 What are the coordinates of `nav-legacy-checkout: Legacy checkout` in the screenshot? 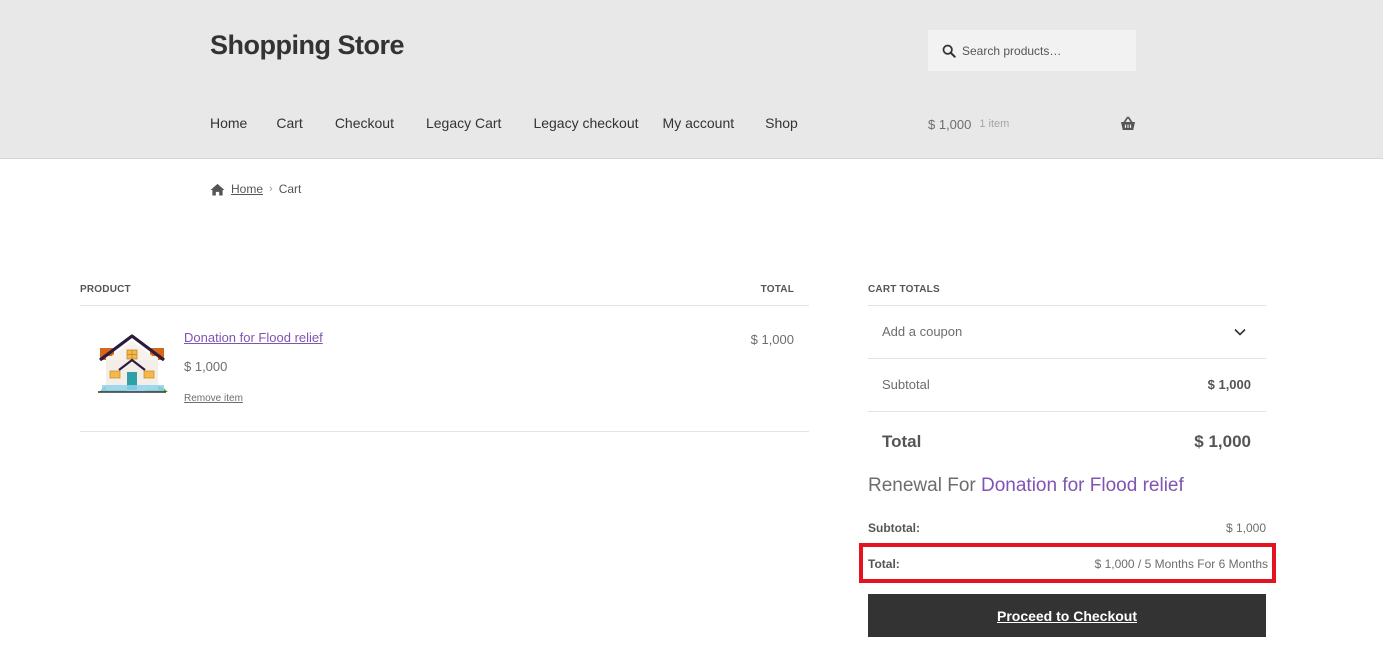 It's located at (585, 123).